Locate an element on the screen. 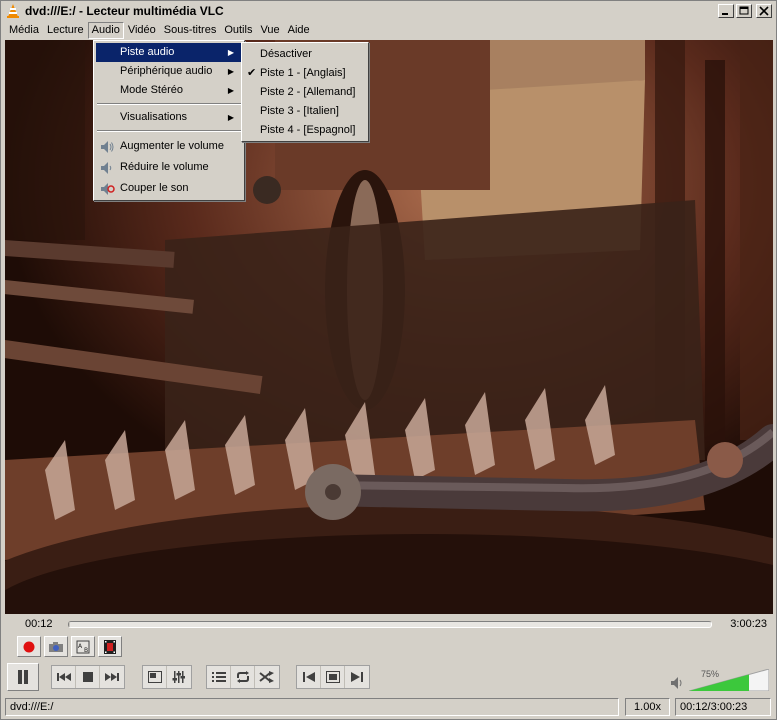 This screenshot has width=777, height=720. advanced-controls: AB is located at coordinates (69, 646).